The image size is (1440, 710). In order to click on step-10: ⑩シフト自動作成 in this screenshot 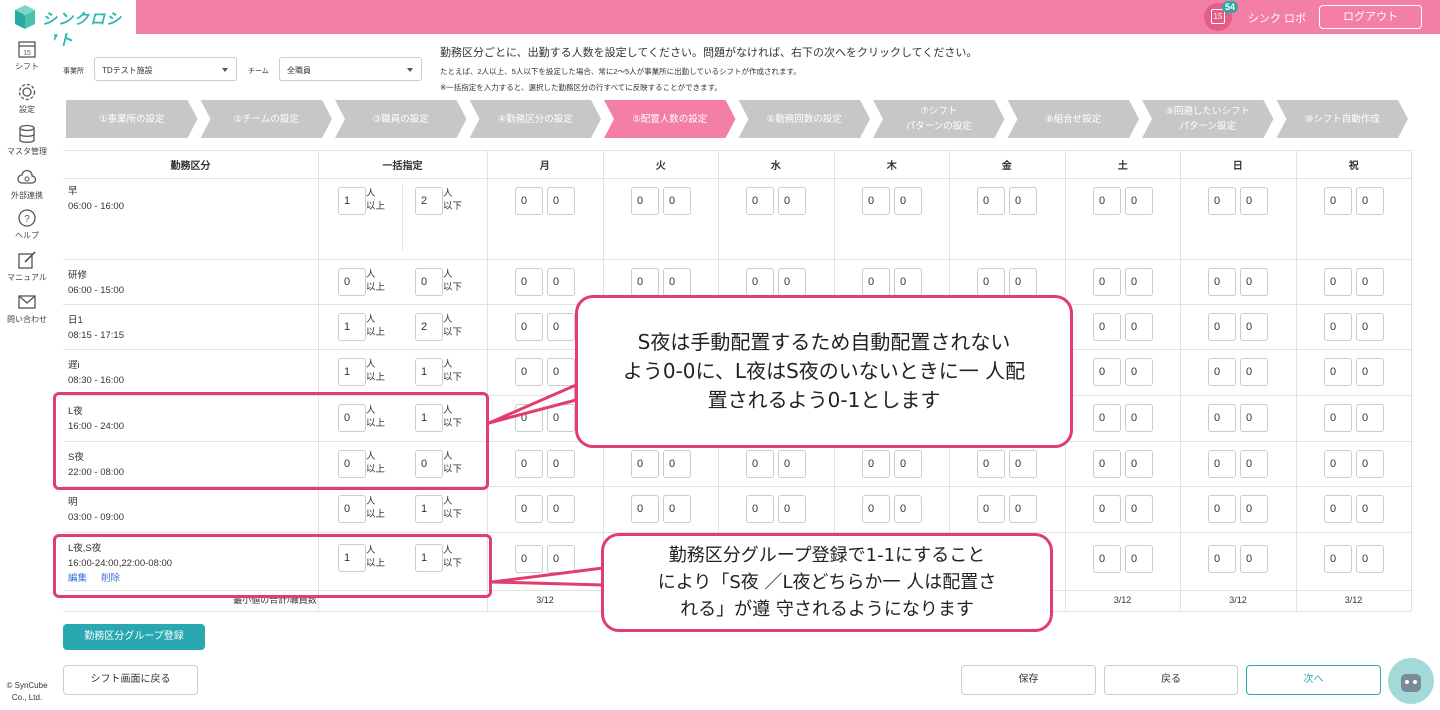, I will do `click(1343, 119)`.